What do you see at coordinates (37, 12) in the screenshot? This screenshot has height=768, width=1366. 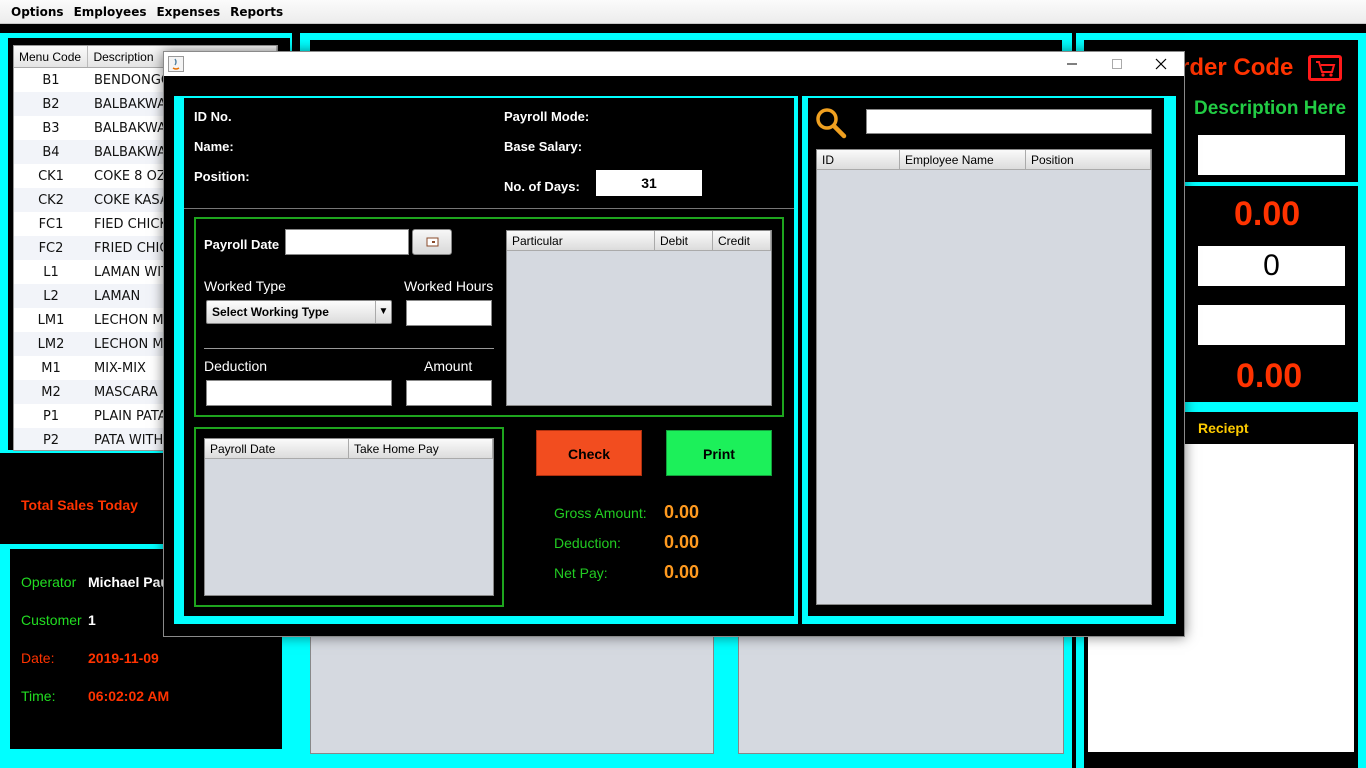 I see `menu-options: Options` at bounding box center [37, 12].